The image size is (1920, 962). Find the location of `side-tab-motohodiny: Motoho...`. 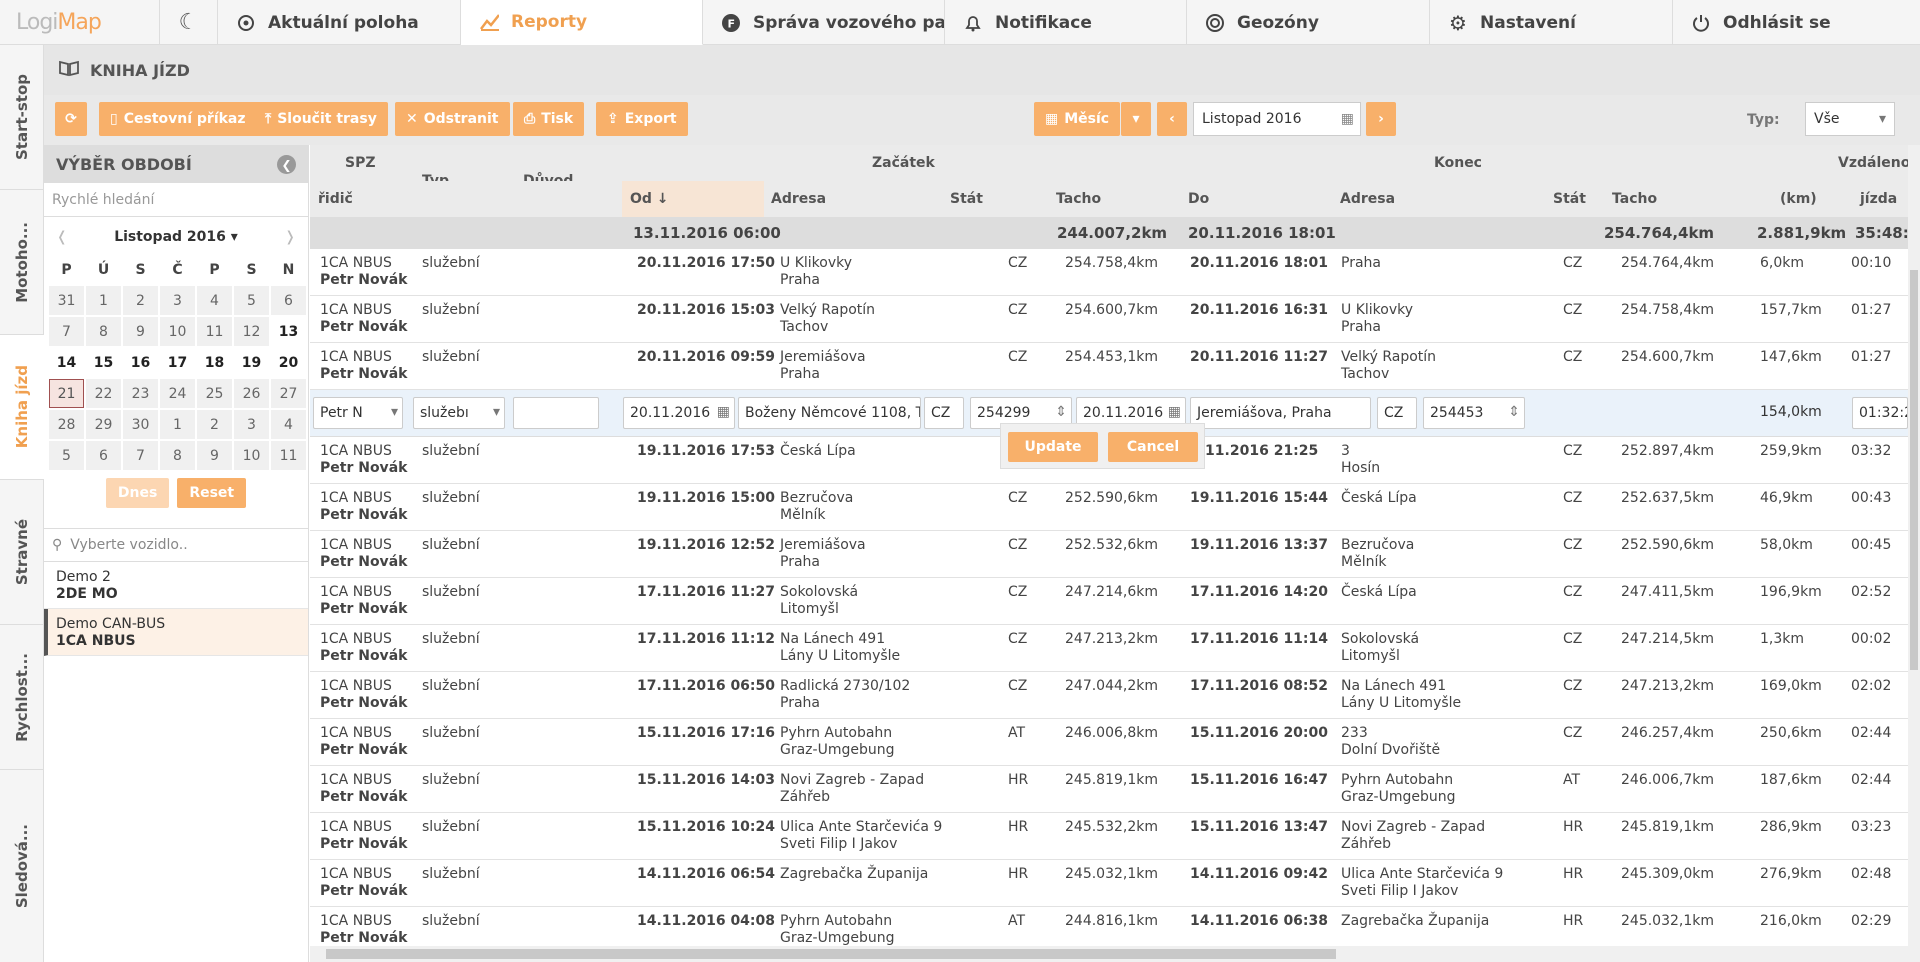

side-tab-motohodiny: Motoho... is located at coordinates (22, 262).